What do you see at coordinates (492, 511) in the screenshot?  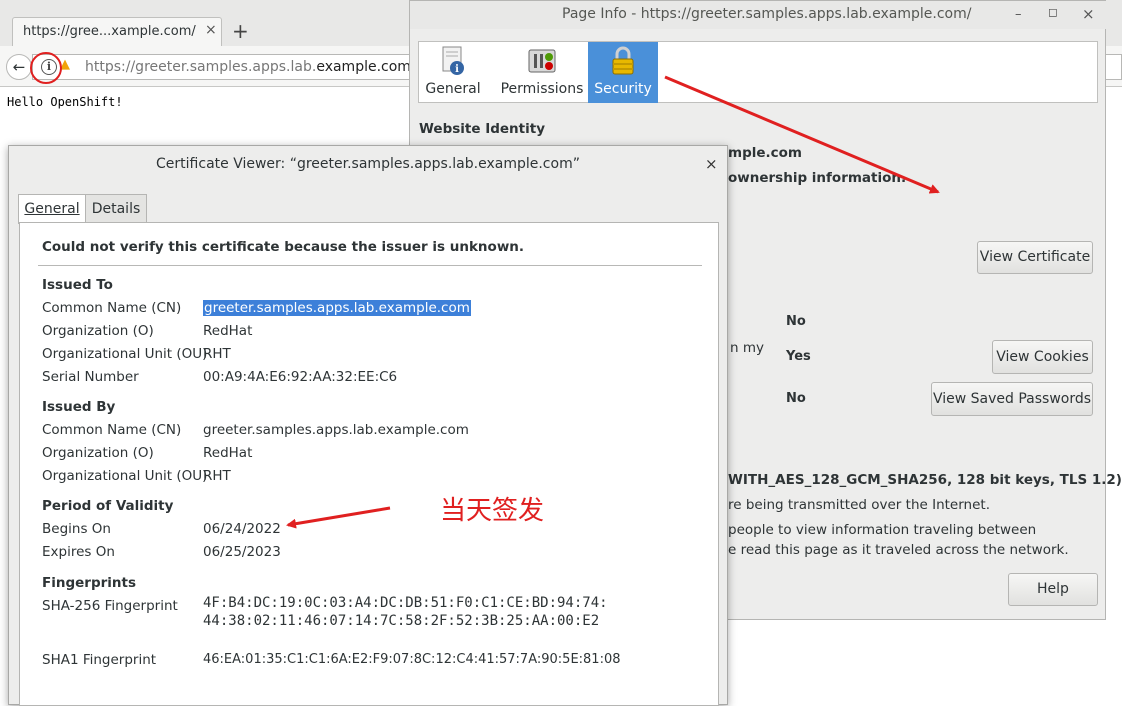 I see `annotation-issued-same-day: 当天签发` at bounding box center [492, 511].